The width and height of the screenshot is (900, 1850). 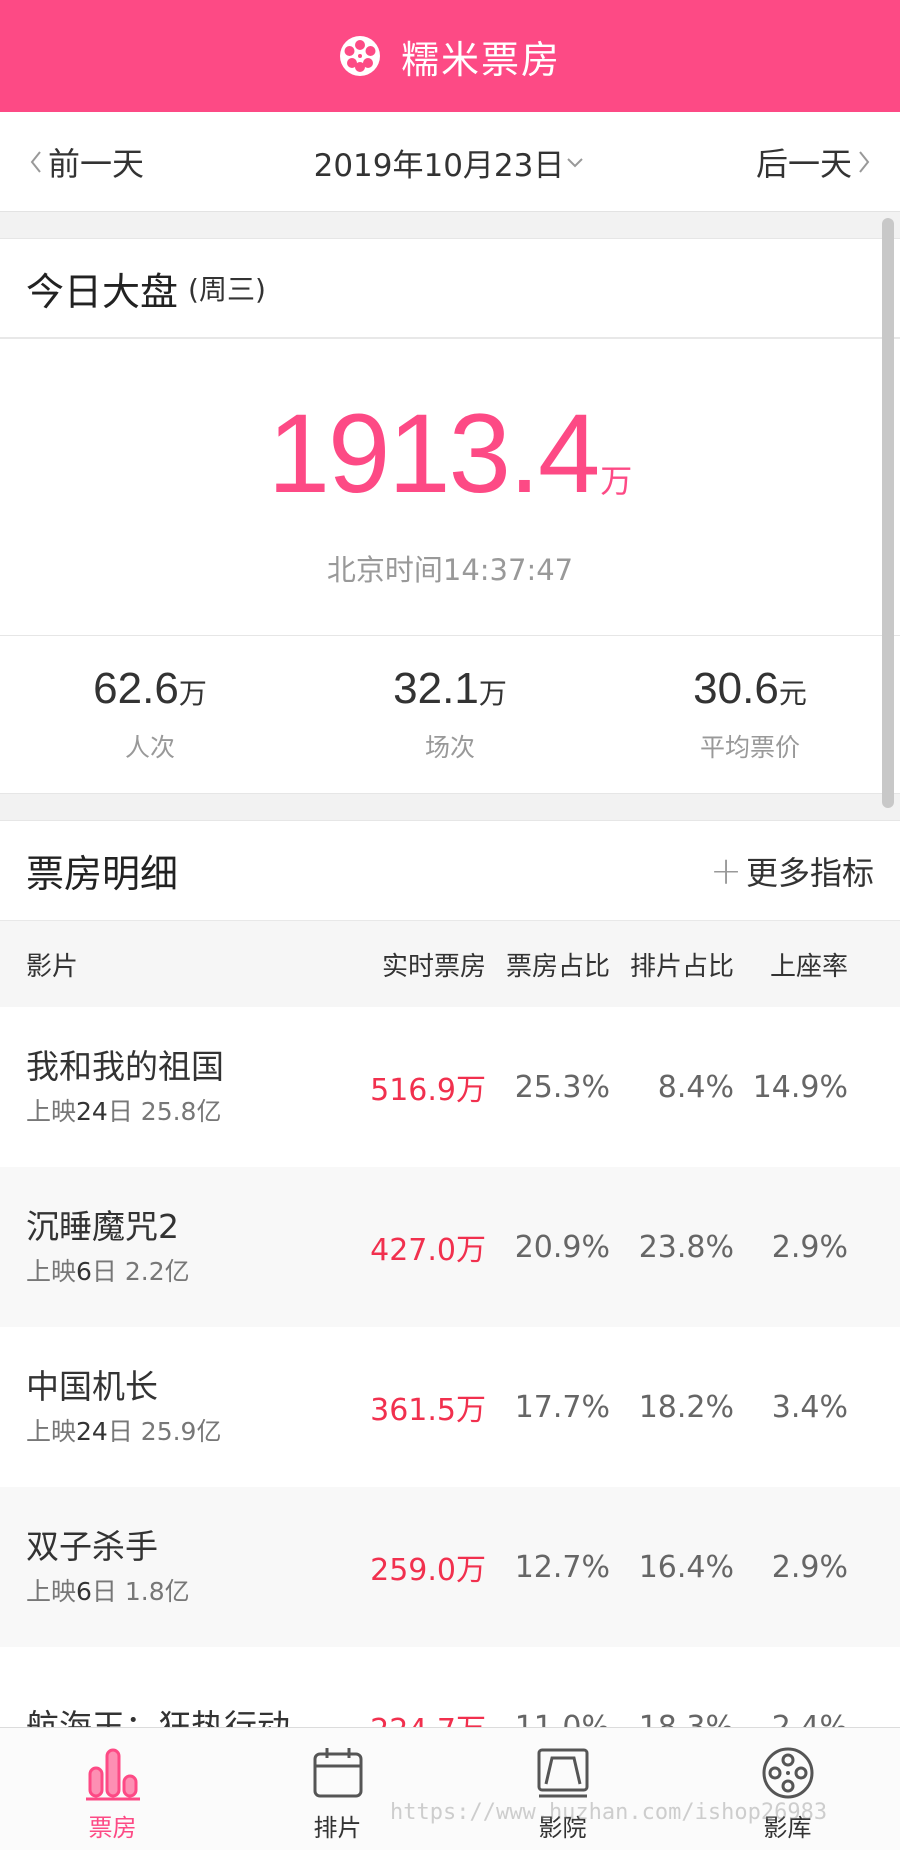 I want to click on today-header: 今日大盘 (周三), so click(x=450, y=289).